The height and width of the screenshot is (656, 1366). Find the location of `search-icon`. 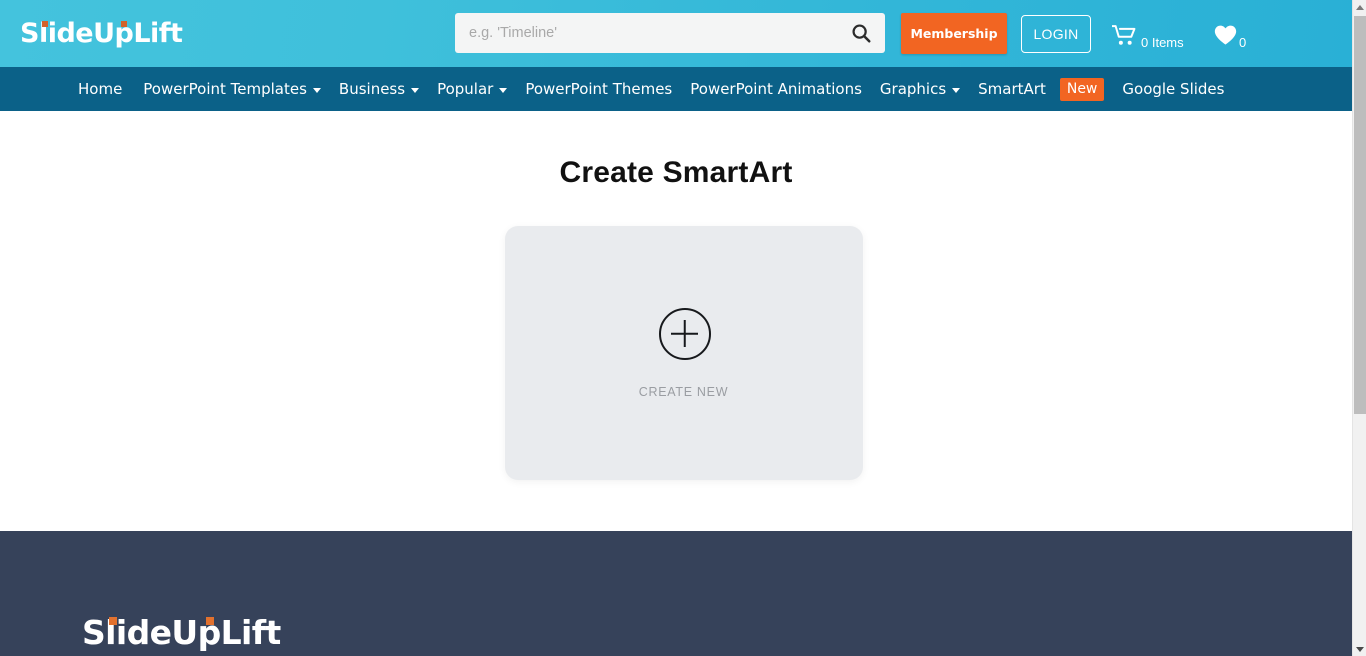

search-icon is located at coordinates (861, 33).